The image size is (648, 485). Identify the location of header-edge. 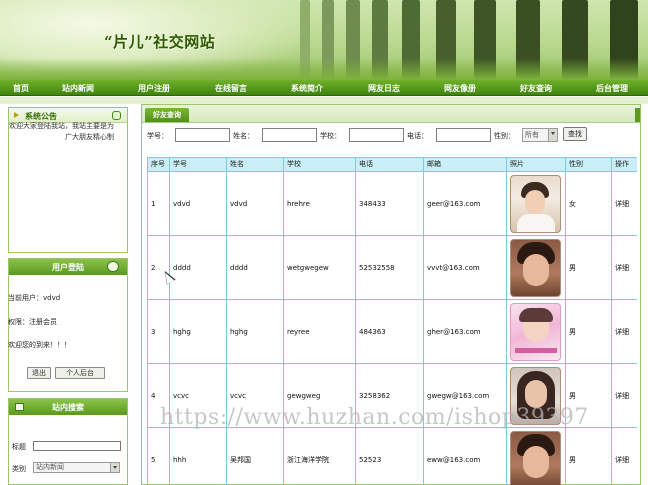
(637, 115).